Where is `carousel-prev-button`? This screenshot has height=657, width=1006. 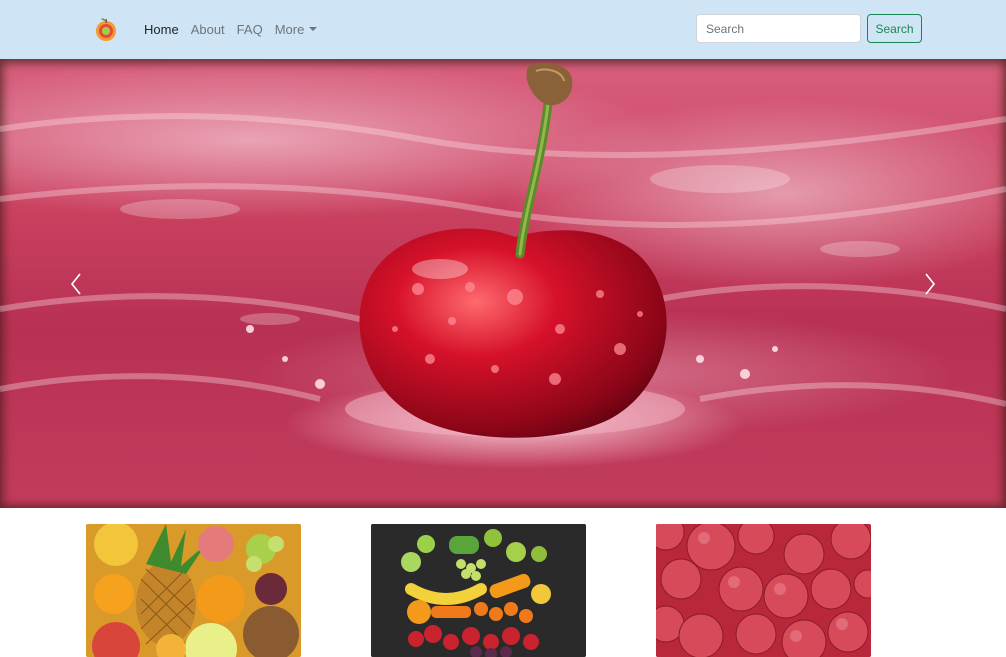 carousel-prev-button is located at coordinates (76, 284).